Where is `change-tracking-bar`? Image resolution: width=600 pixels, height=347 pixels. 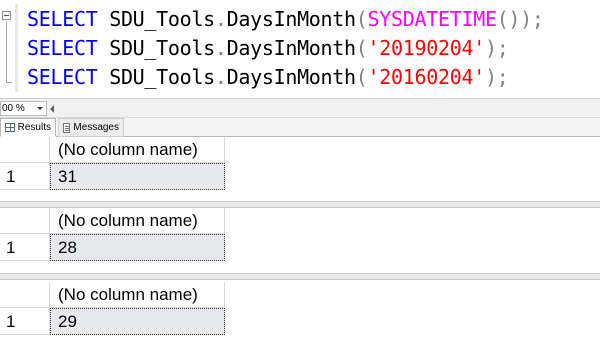 change-tracking-bar is located at coordinates (16, 48).